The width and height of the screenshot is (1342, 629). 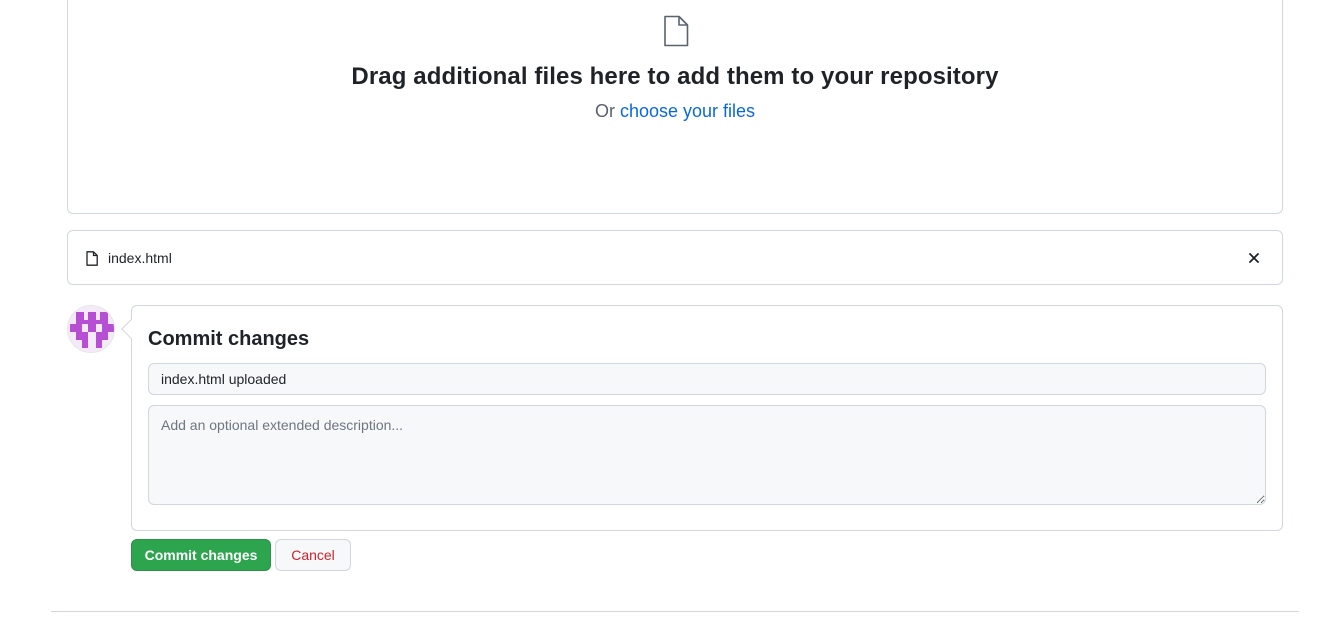 I want to click on footer-divider, so click(x=675, y=611).